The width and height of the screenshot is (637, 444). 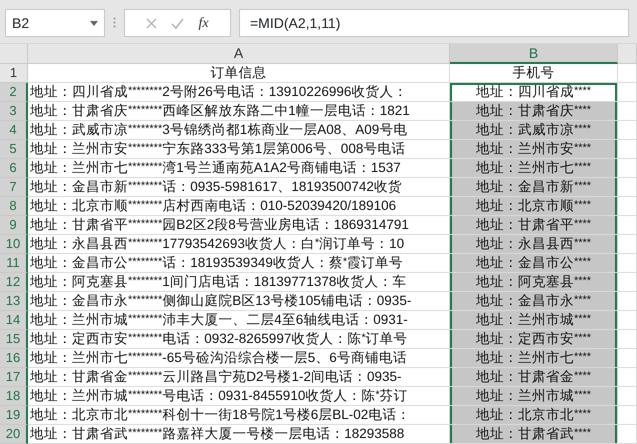 What do you see at coordinates (434, 23) in the screenshot?
I see `formula-field: =MID(A2,1,11)` at bounding box center [434, 23].